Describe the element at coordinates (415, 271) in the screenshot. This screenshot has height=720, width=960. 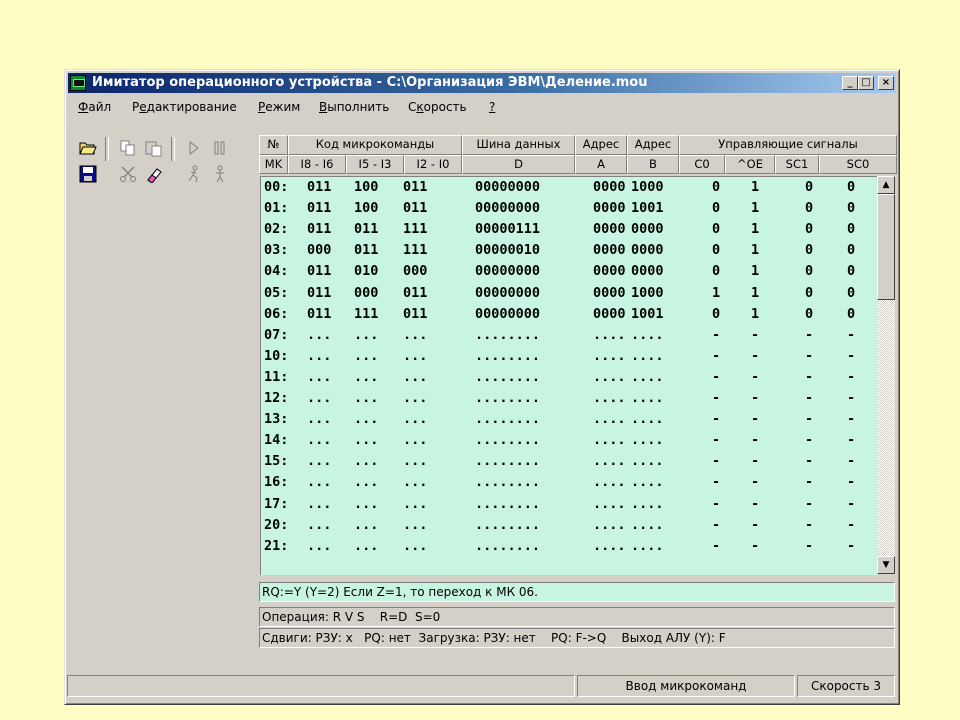
I see `cell-i2-i0: 000` at that location.